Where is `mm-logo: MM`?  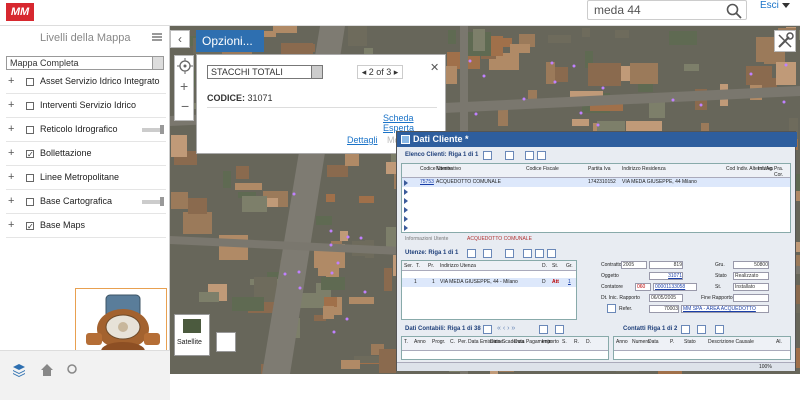
mm-logo: MM is located at coordinates (20, 12).